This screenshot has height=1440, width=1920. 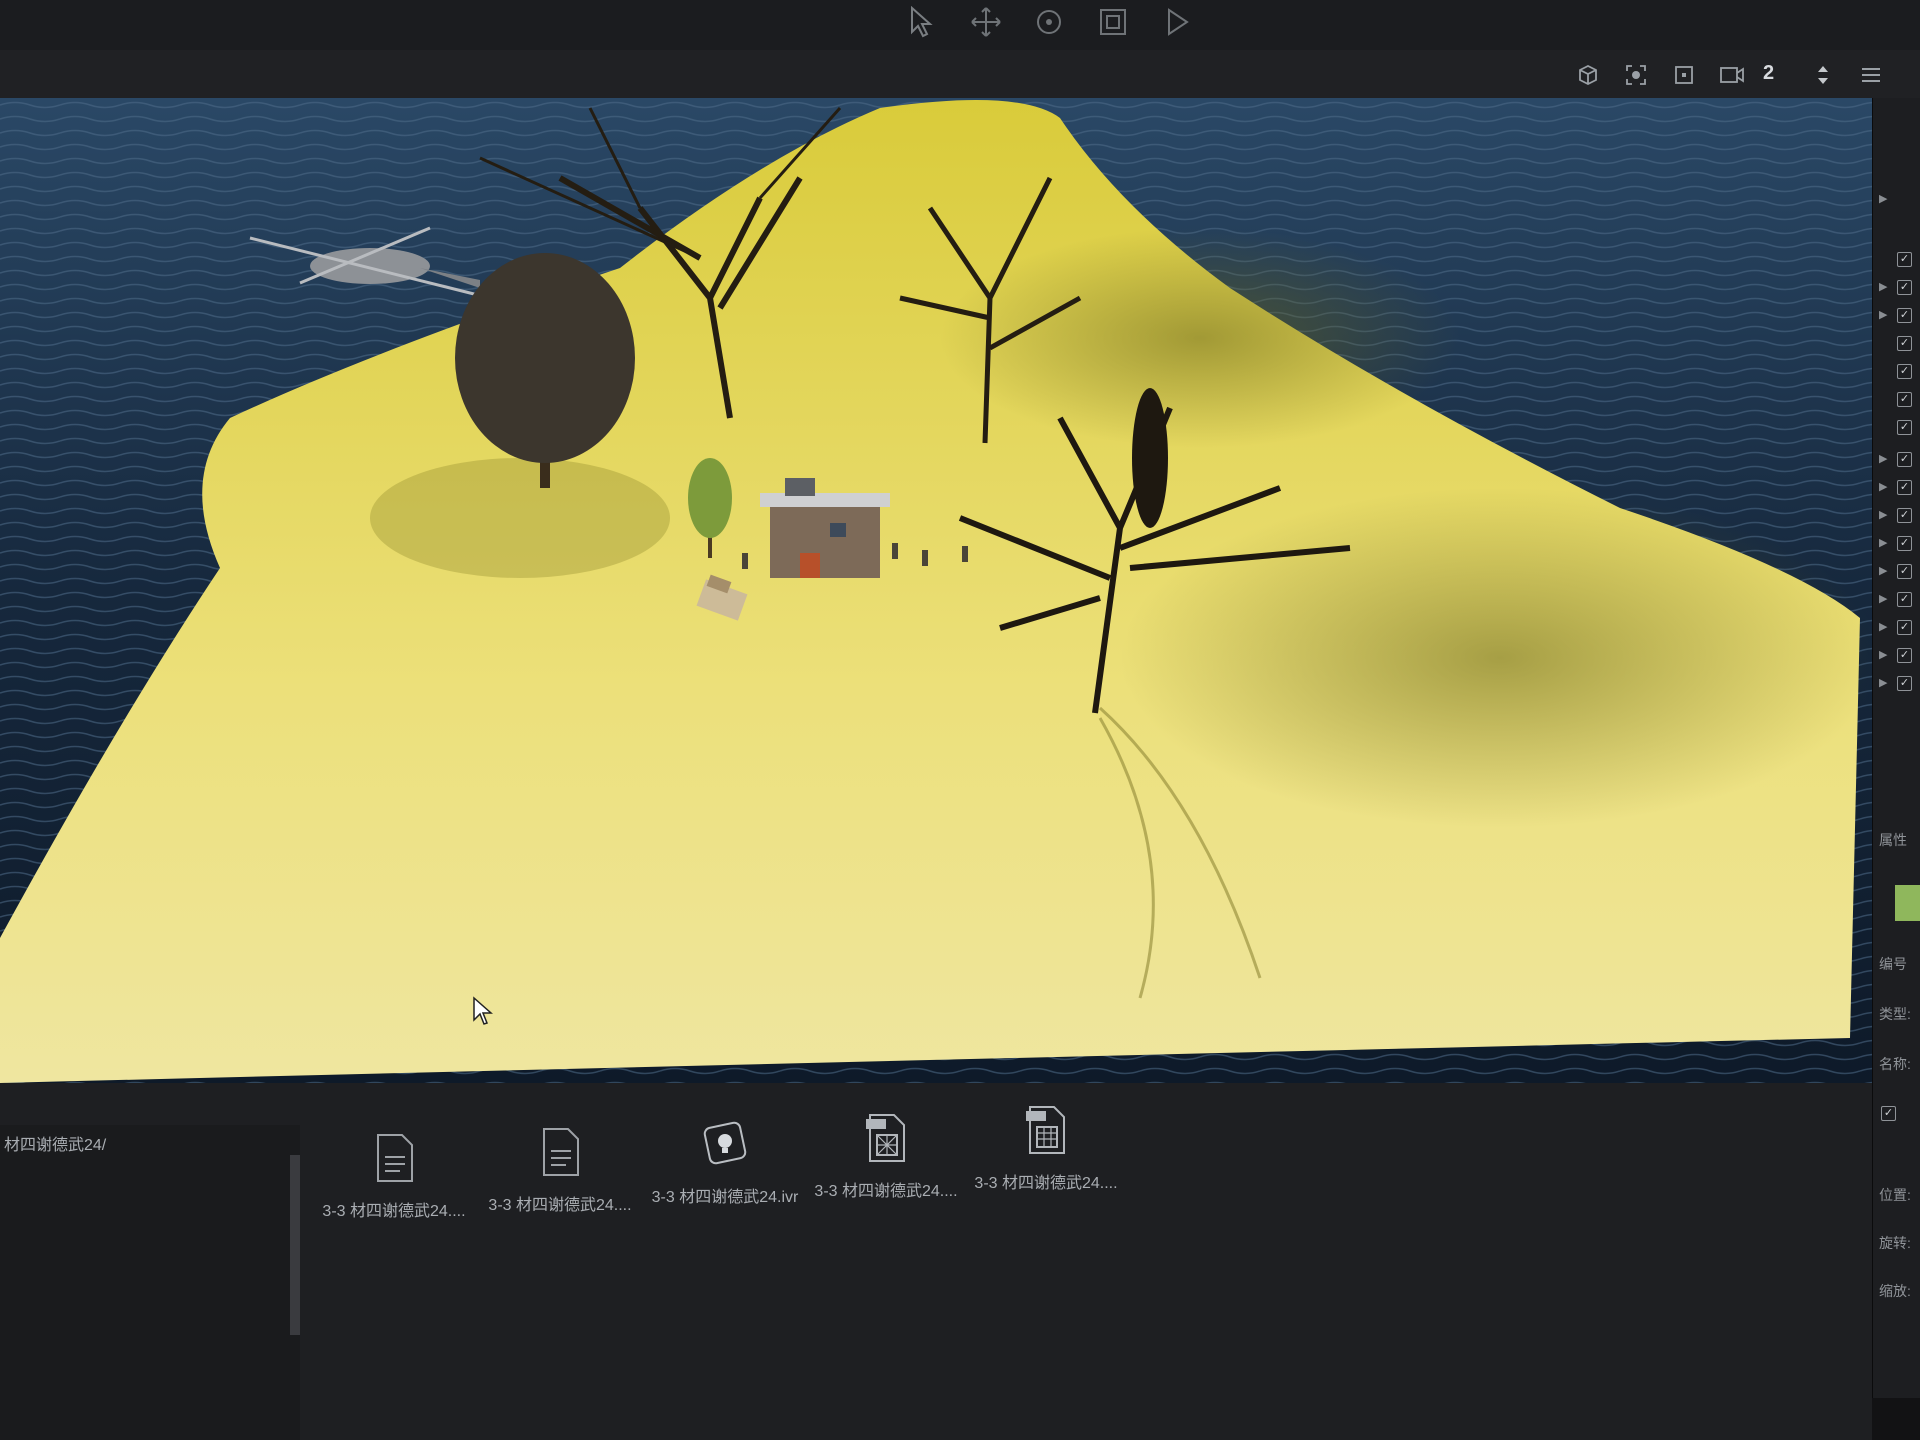 I want to click on enable-checkbox: ✓, so click(x=1888, y=1113).